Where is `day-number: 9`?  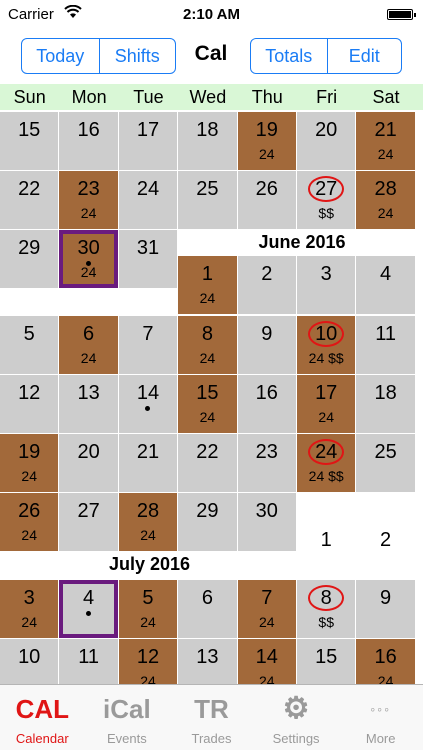
day-number: 9 is located at coordinates (386, 598).